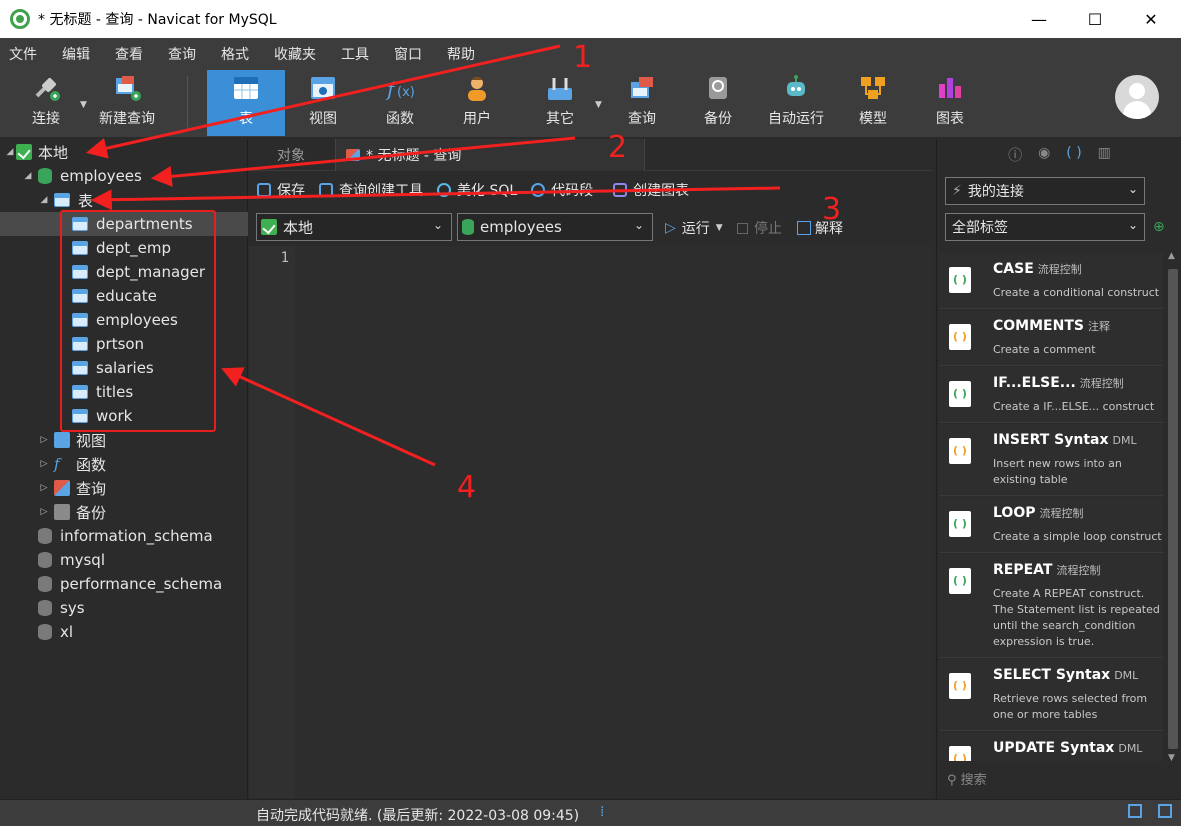 The width and height of the screenshot is (1181, 826). I want to click on tree-tables-node: ◢ 表, so click(124, 200).